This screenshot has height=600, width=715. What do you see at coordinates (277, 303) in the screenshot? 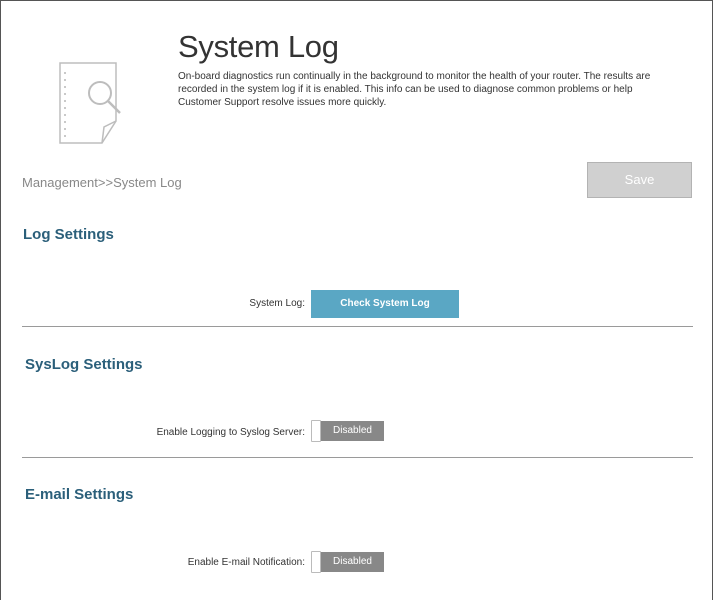
I see `system-log-label: System Log:` at bounding box center [277, 303].